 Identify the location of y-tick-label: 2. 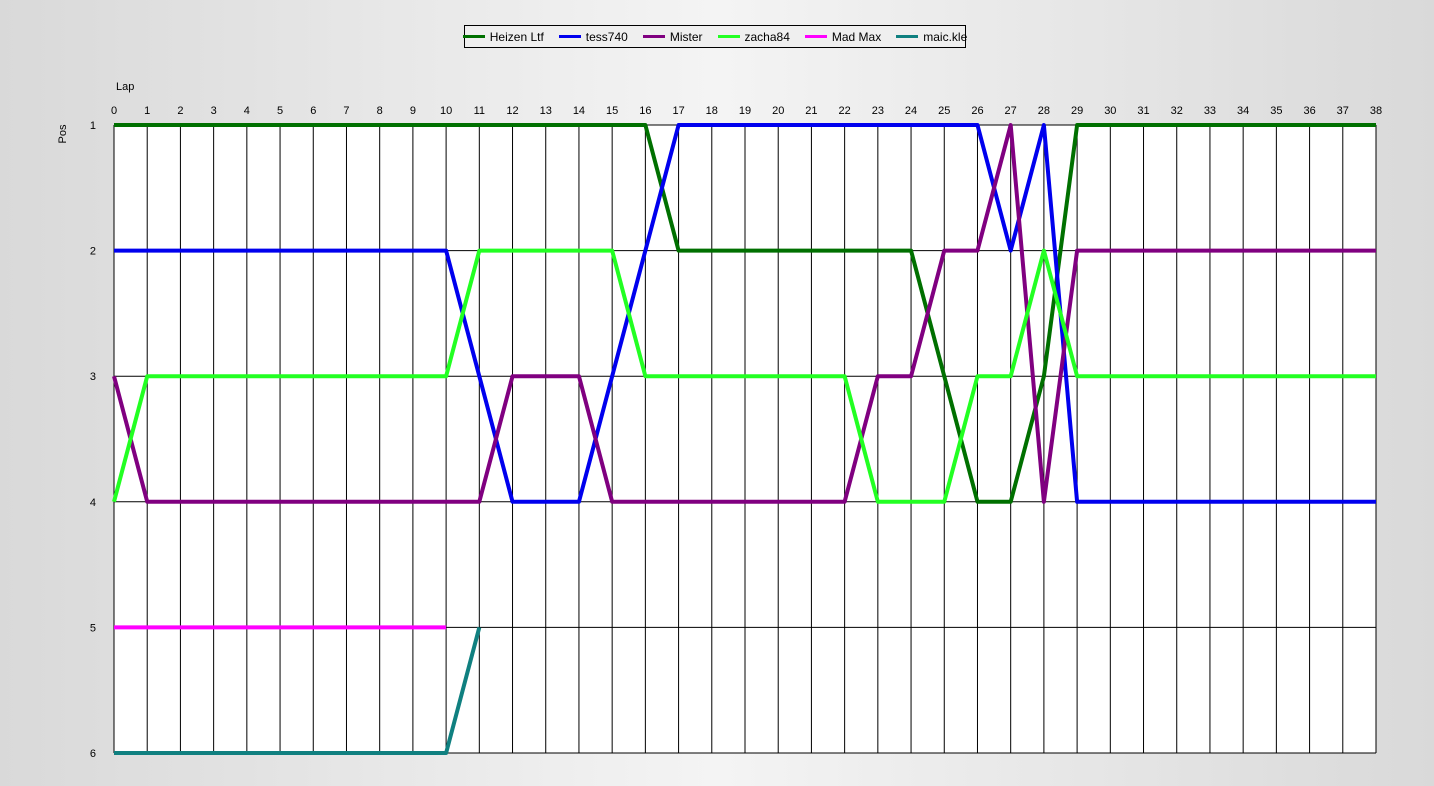
(93, 252).